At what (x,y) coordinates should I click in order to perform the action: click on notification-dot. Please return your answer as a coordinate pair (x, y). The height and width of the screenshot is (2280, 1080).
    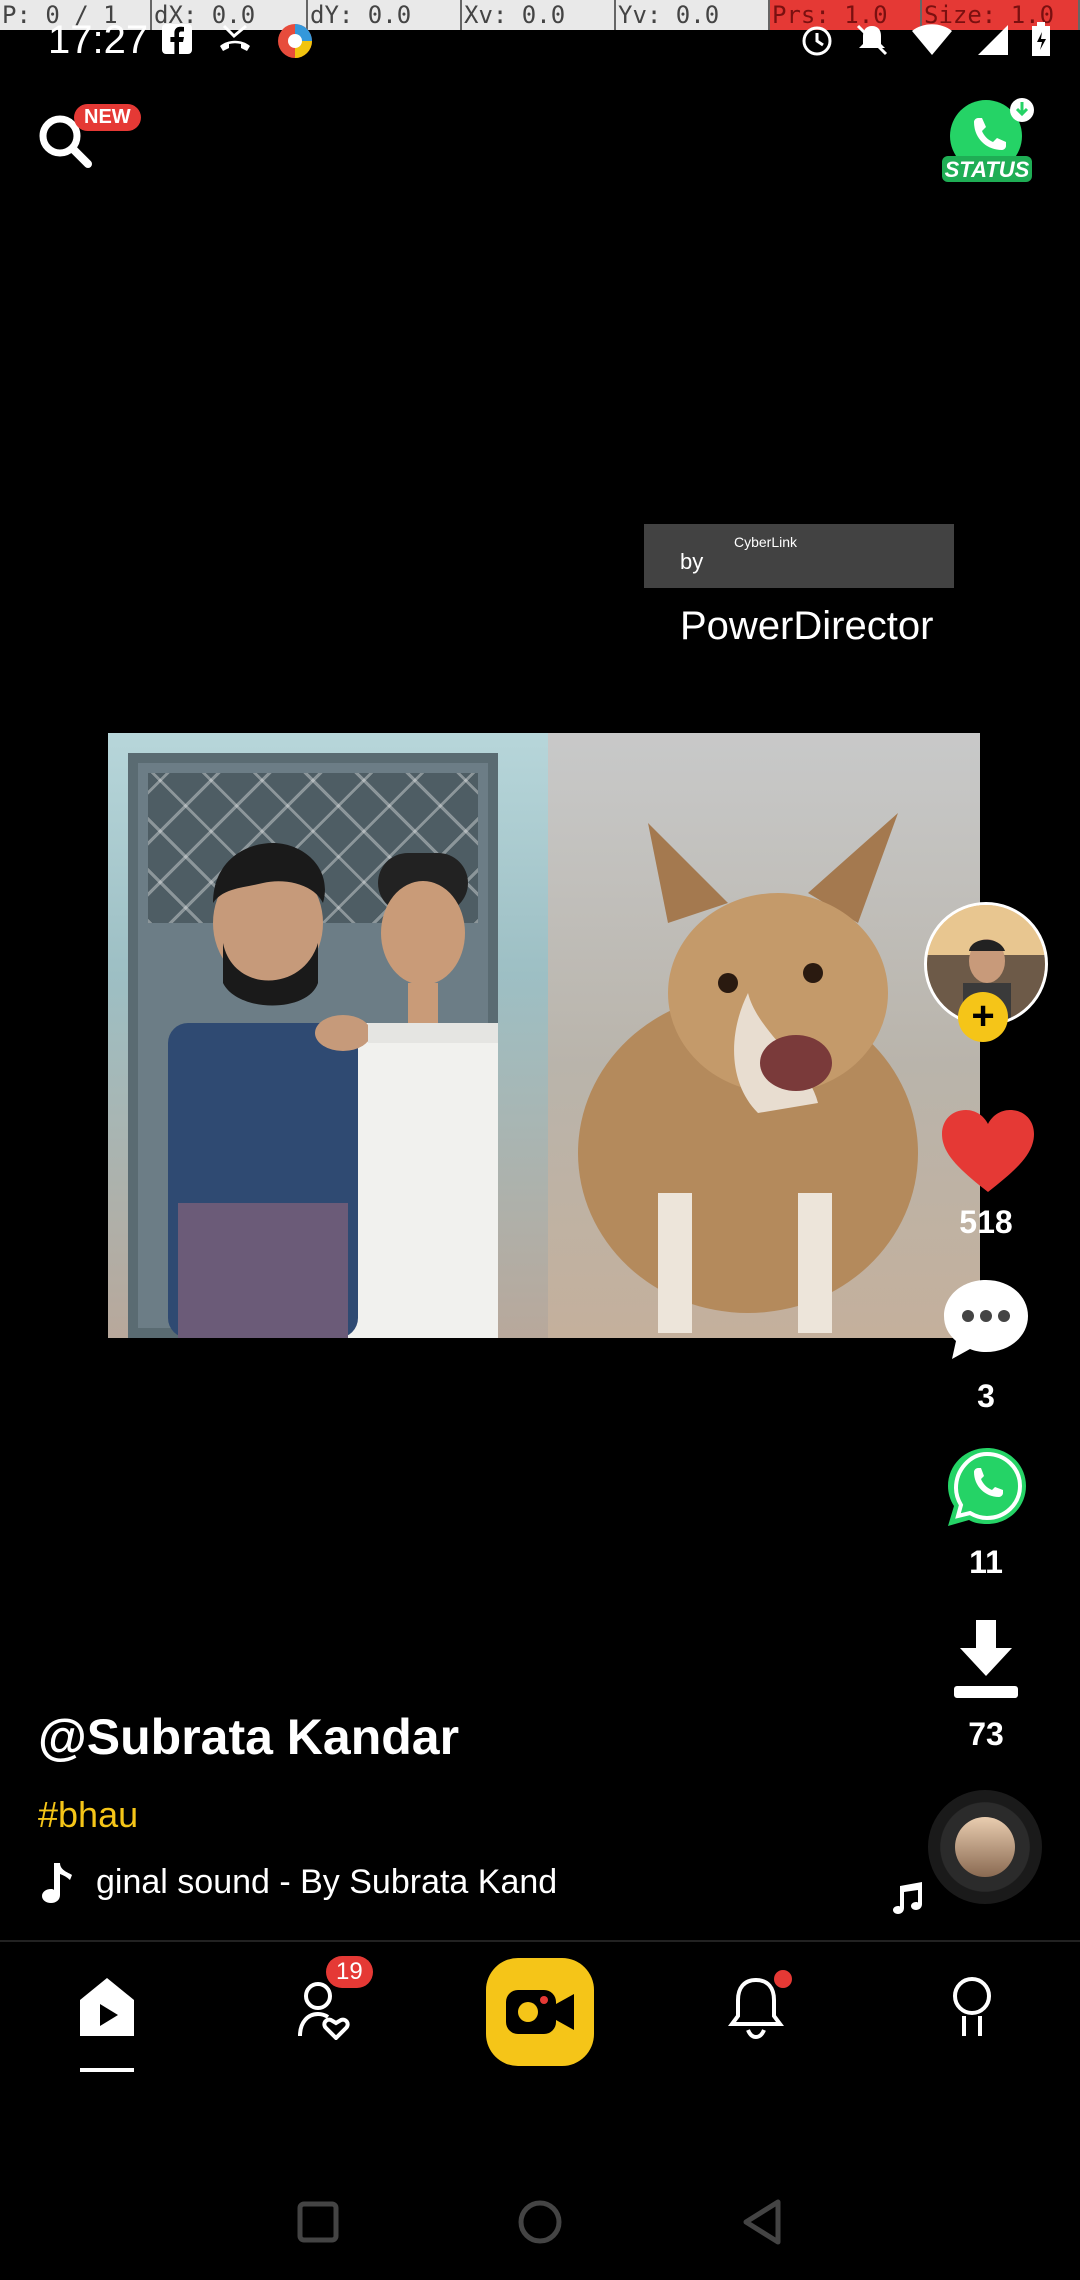
    Looking at the image, I should click on (783, 1979).